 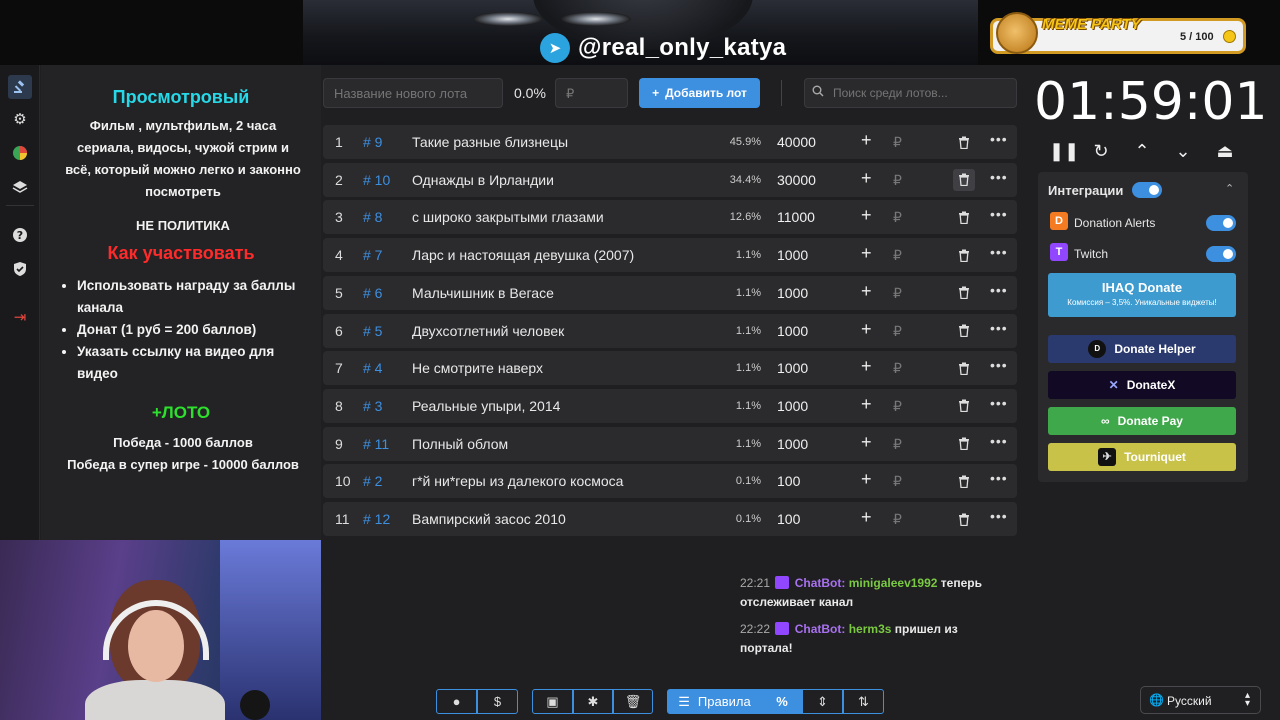 I want to click on lot-amount: 11000, so click(x=796, y=217).